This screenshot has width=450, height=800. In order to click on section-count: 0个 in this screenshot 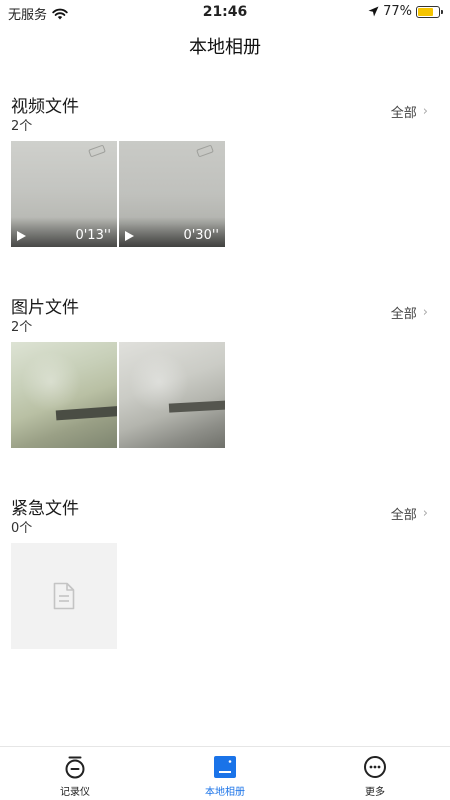, I will do `click(22, 528)`.